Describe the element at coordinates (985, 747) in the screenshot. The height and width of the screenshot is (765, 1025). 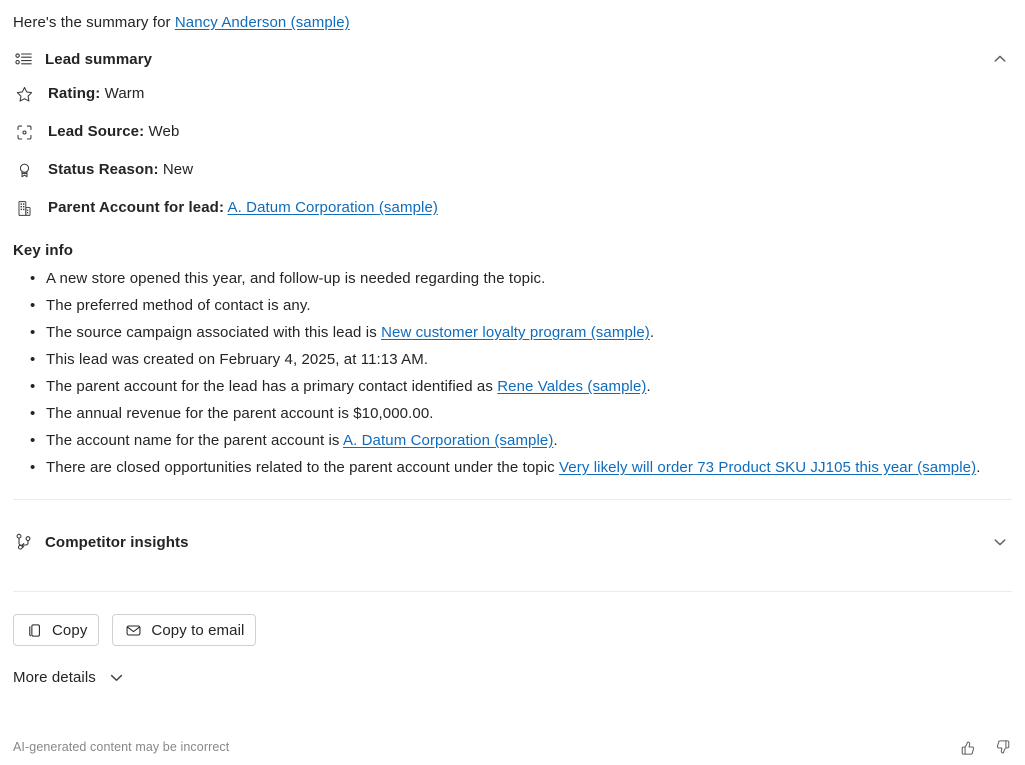
I see `feedback-controls` at that location.